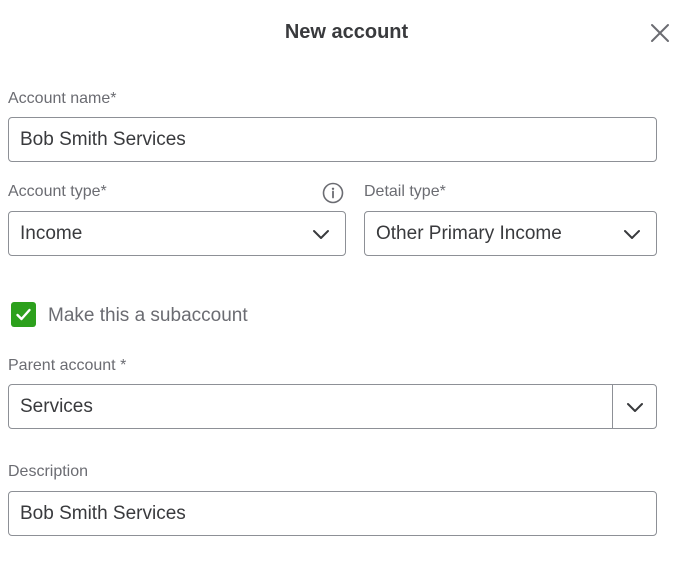  I want to click on close-icon, so click(660, 33).